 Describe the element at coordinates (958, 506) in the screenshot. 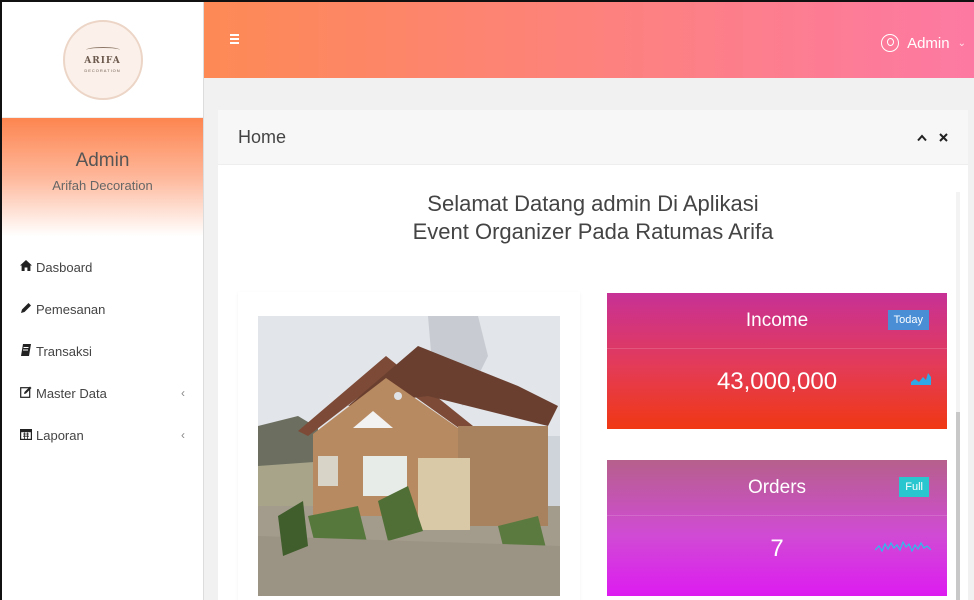

I see `scrollbar-thumb` at that location.